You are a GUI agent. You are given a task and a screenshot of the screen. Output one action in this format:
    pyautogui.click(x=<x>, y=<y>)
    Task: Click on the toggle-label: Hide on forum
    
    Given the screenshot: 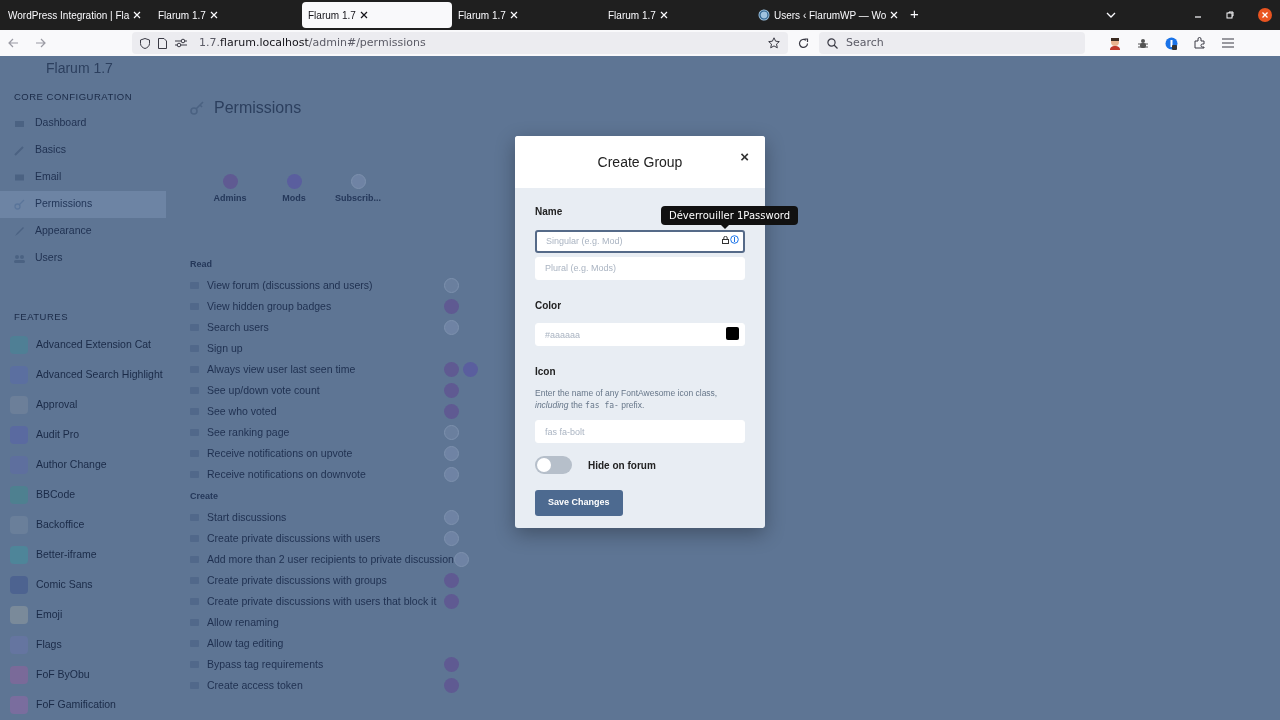 What is the action you would take?
    pyautogui.click(x=622, y=465)
    